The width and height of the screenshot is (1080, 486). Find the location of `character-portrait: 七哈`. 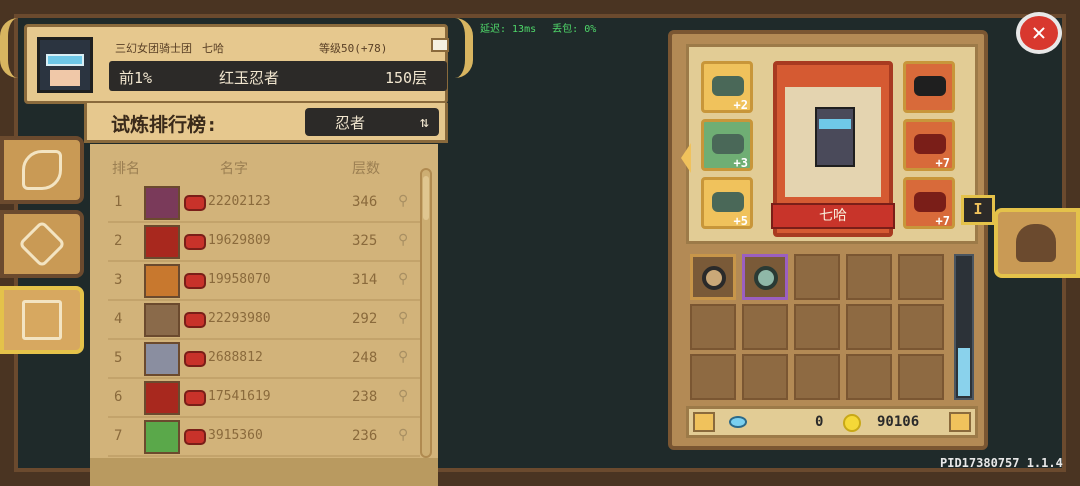

character-portrait: 七哈 is located at coordinates (833, 149).